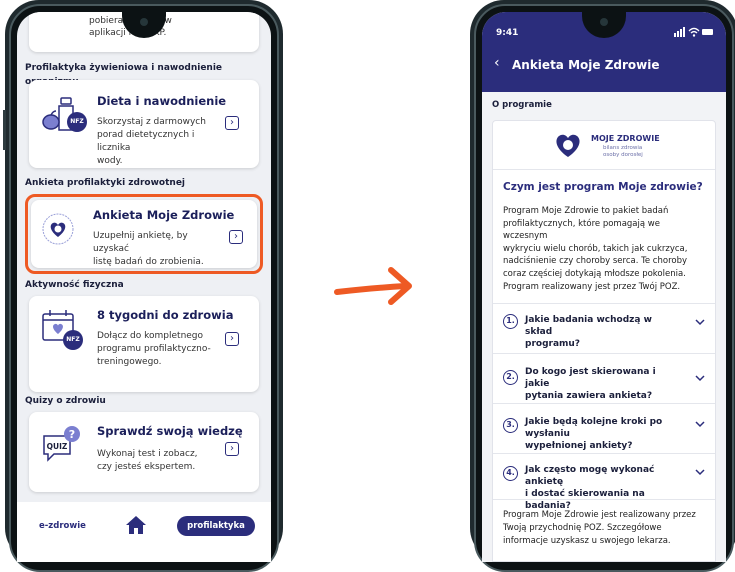  I want to click on logo-subtitle: osoby dorosłej, so click(623, 155).